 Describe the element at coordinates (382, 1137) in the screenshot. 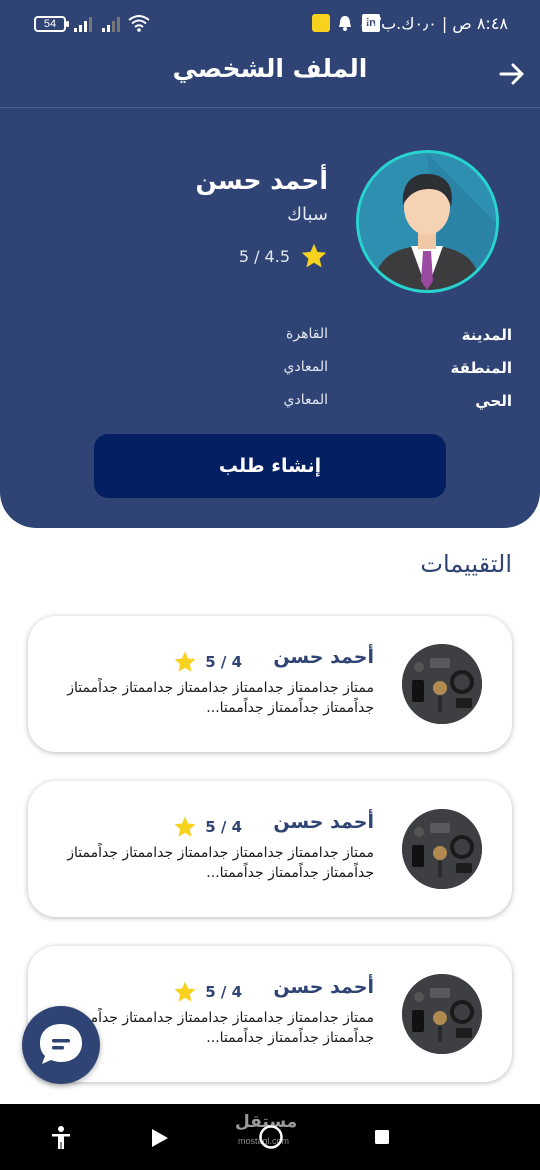

I see `recents-square-icon` at that location.